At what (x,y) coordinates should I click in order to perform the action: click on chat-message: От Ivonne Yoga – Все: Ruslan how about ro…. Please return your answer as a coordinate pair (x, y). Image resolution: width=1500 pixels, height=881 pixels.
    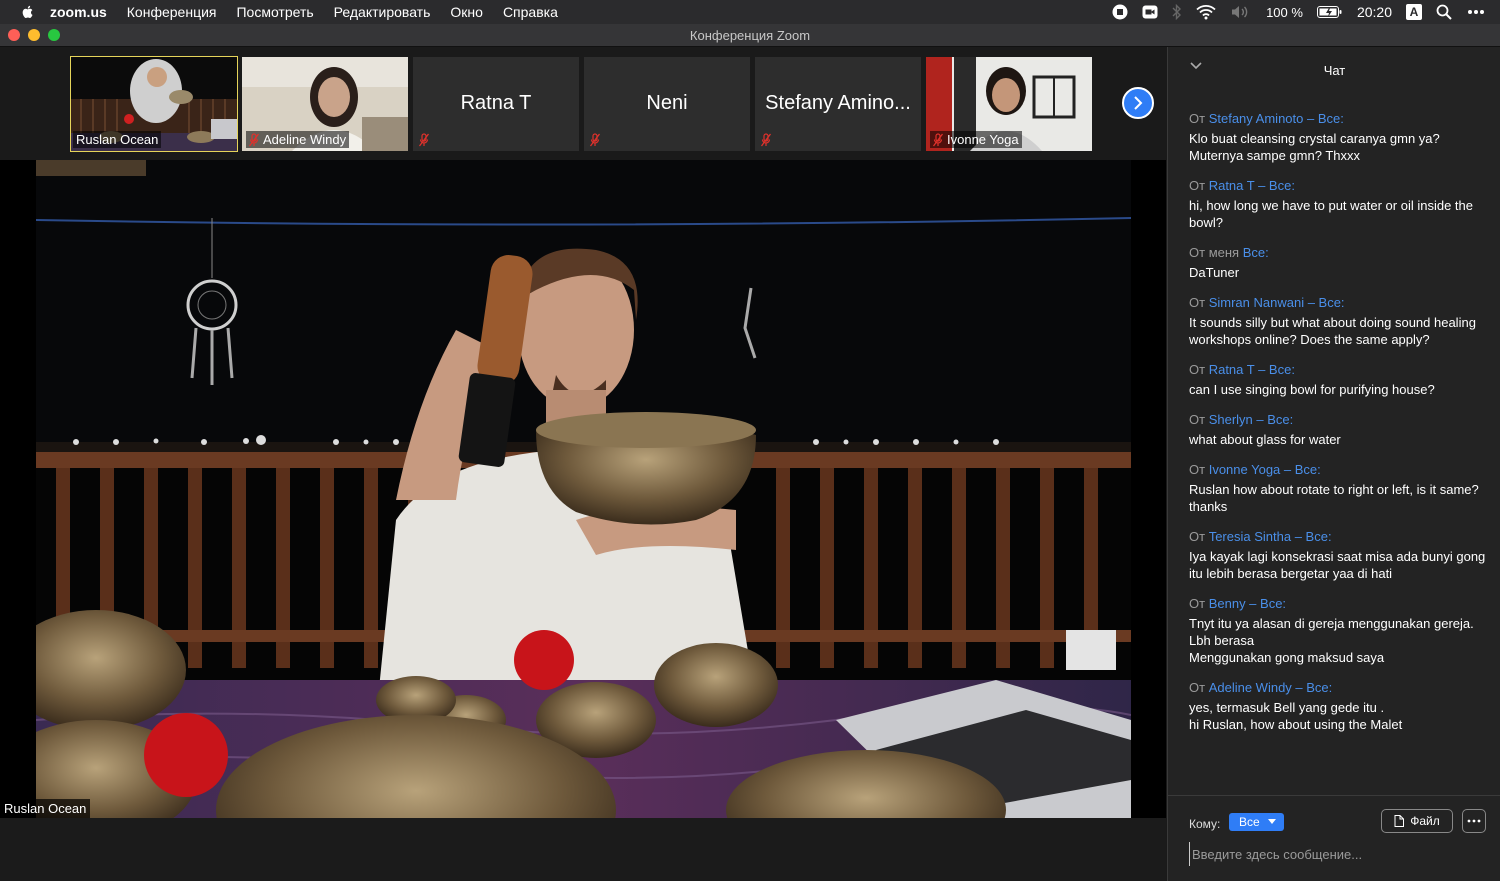
    Looking at the image, I should click on (1339, 488).